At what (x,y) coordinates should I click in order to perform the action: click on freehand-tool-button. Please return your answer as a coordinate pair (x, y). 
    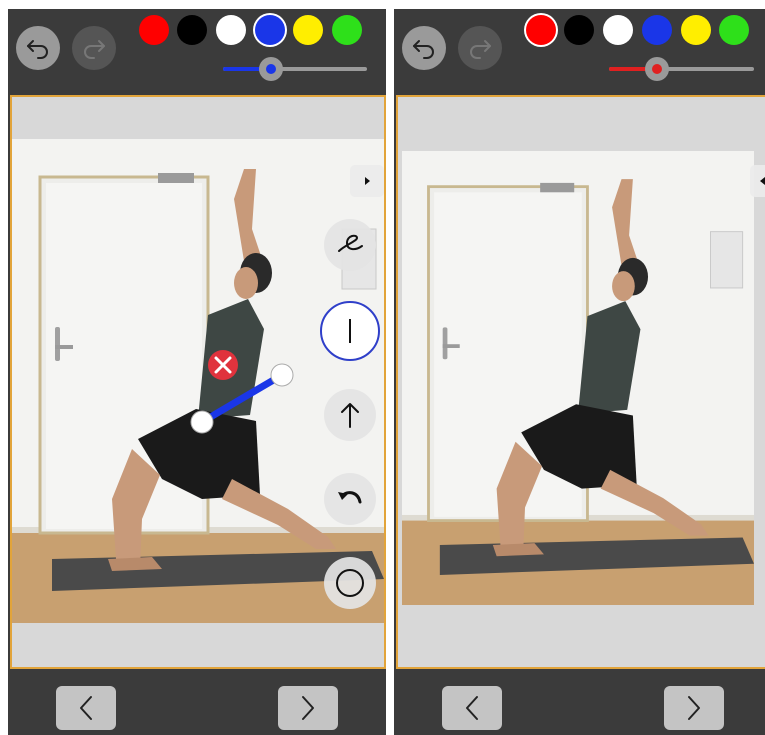
    Looking at the image, I should click on (350, 245).